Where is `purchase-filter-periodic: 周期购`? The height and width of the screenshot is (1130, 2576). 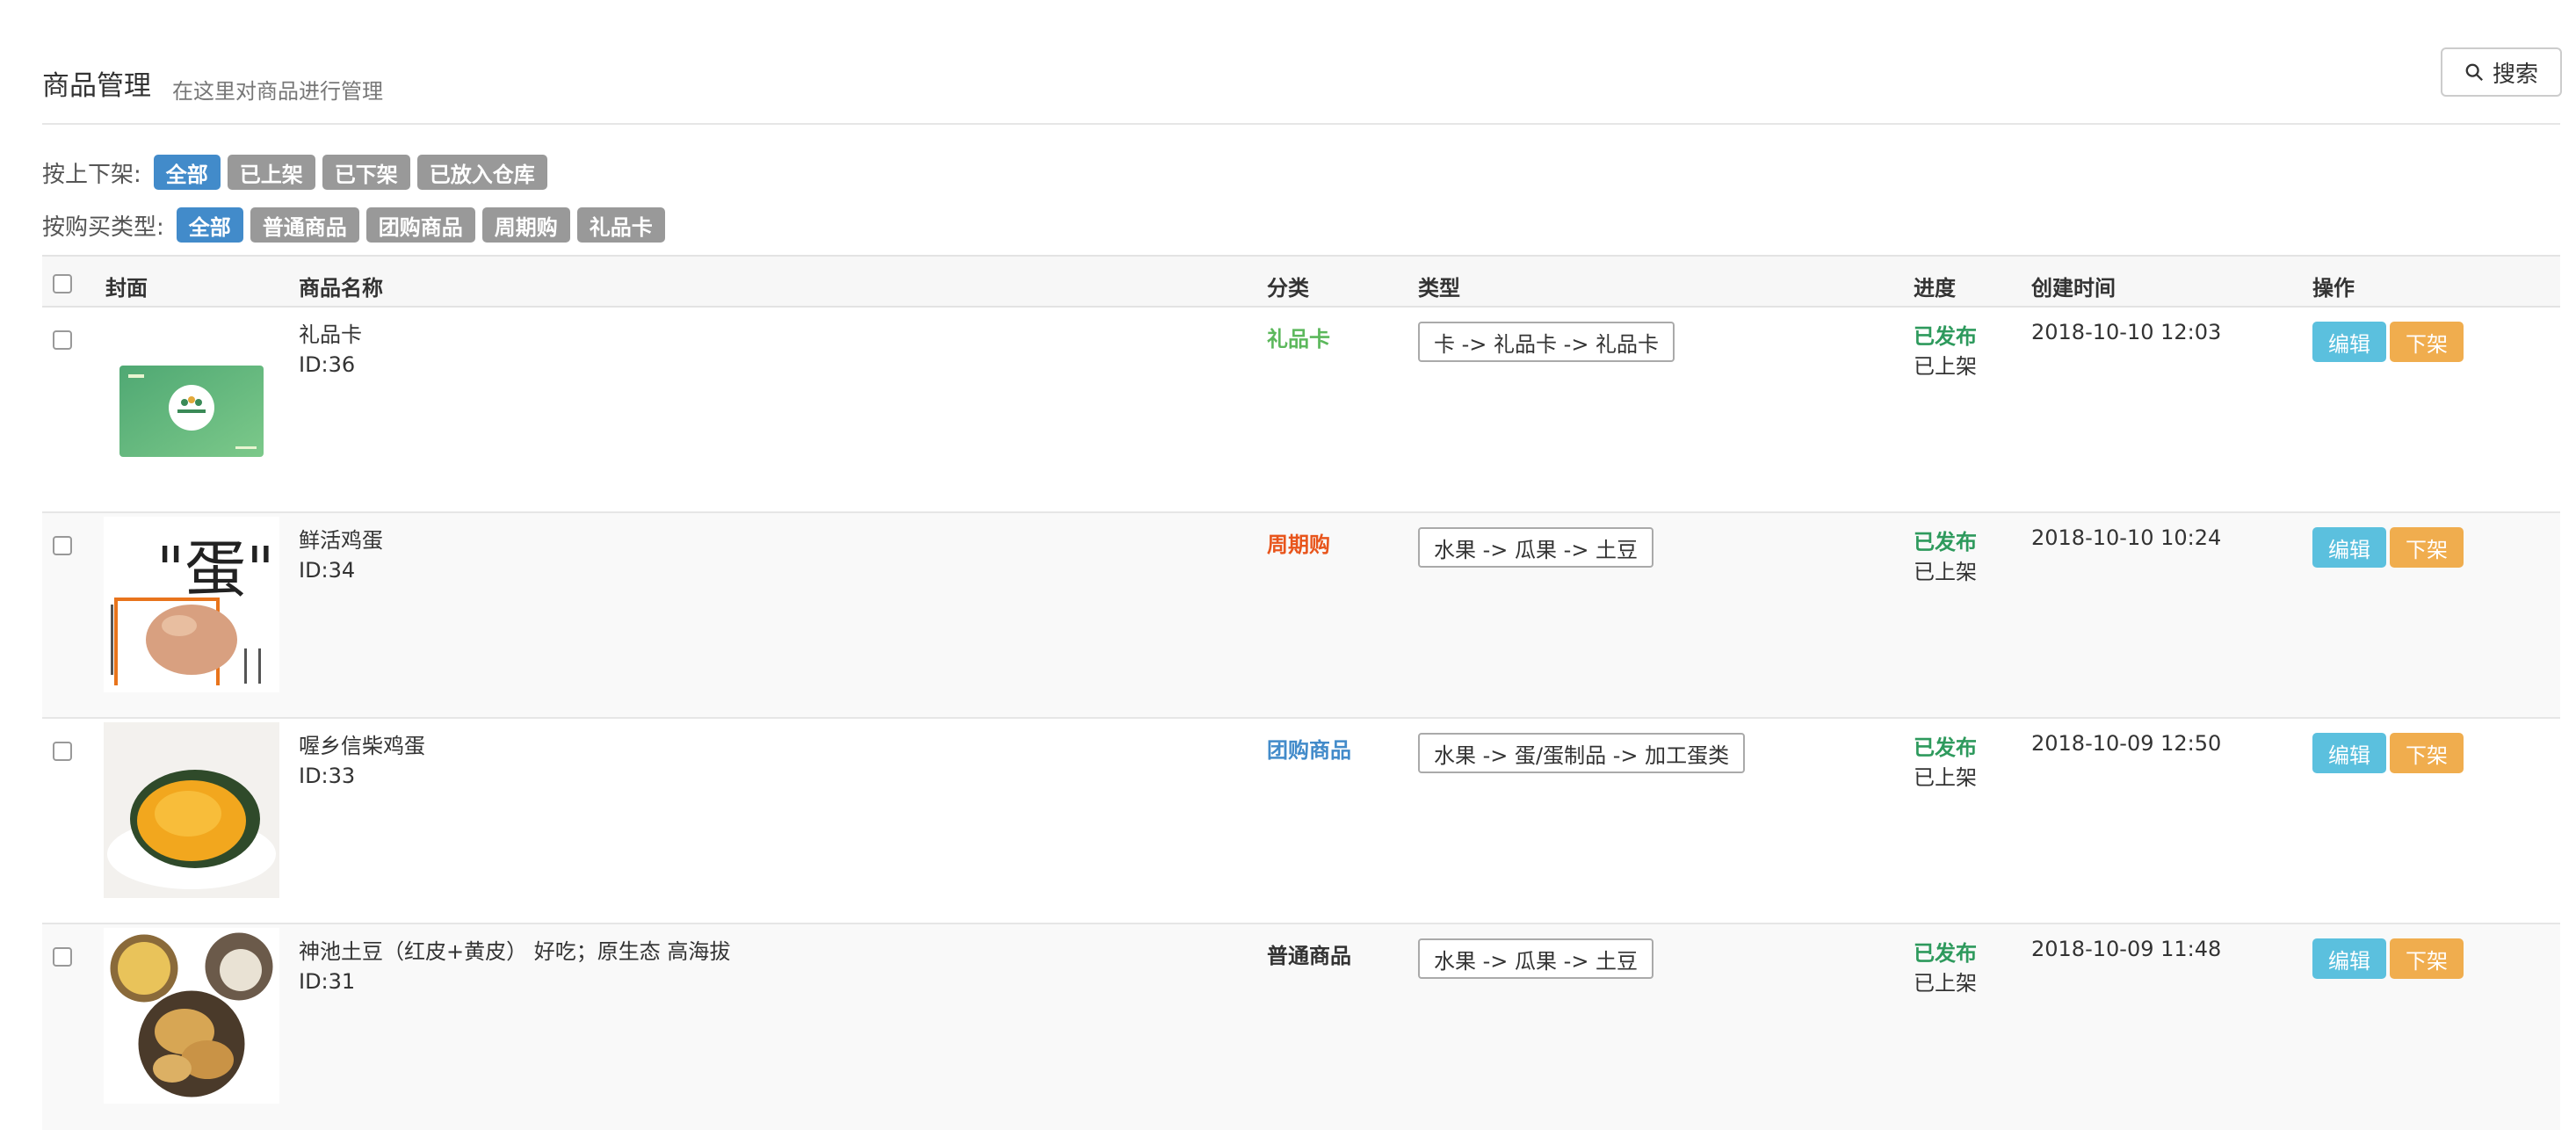
purchase-filter-periodic: 周期购 is located at coordinates (525, 225).